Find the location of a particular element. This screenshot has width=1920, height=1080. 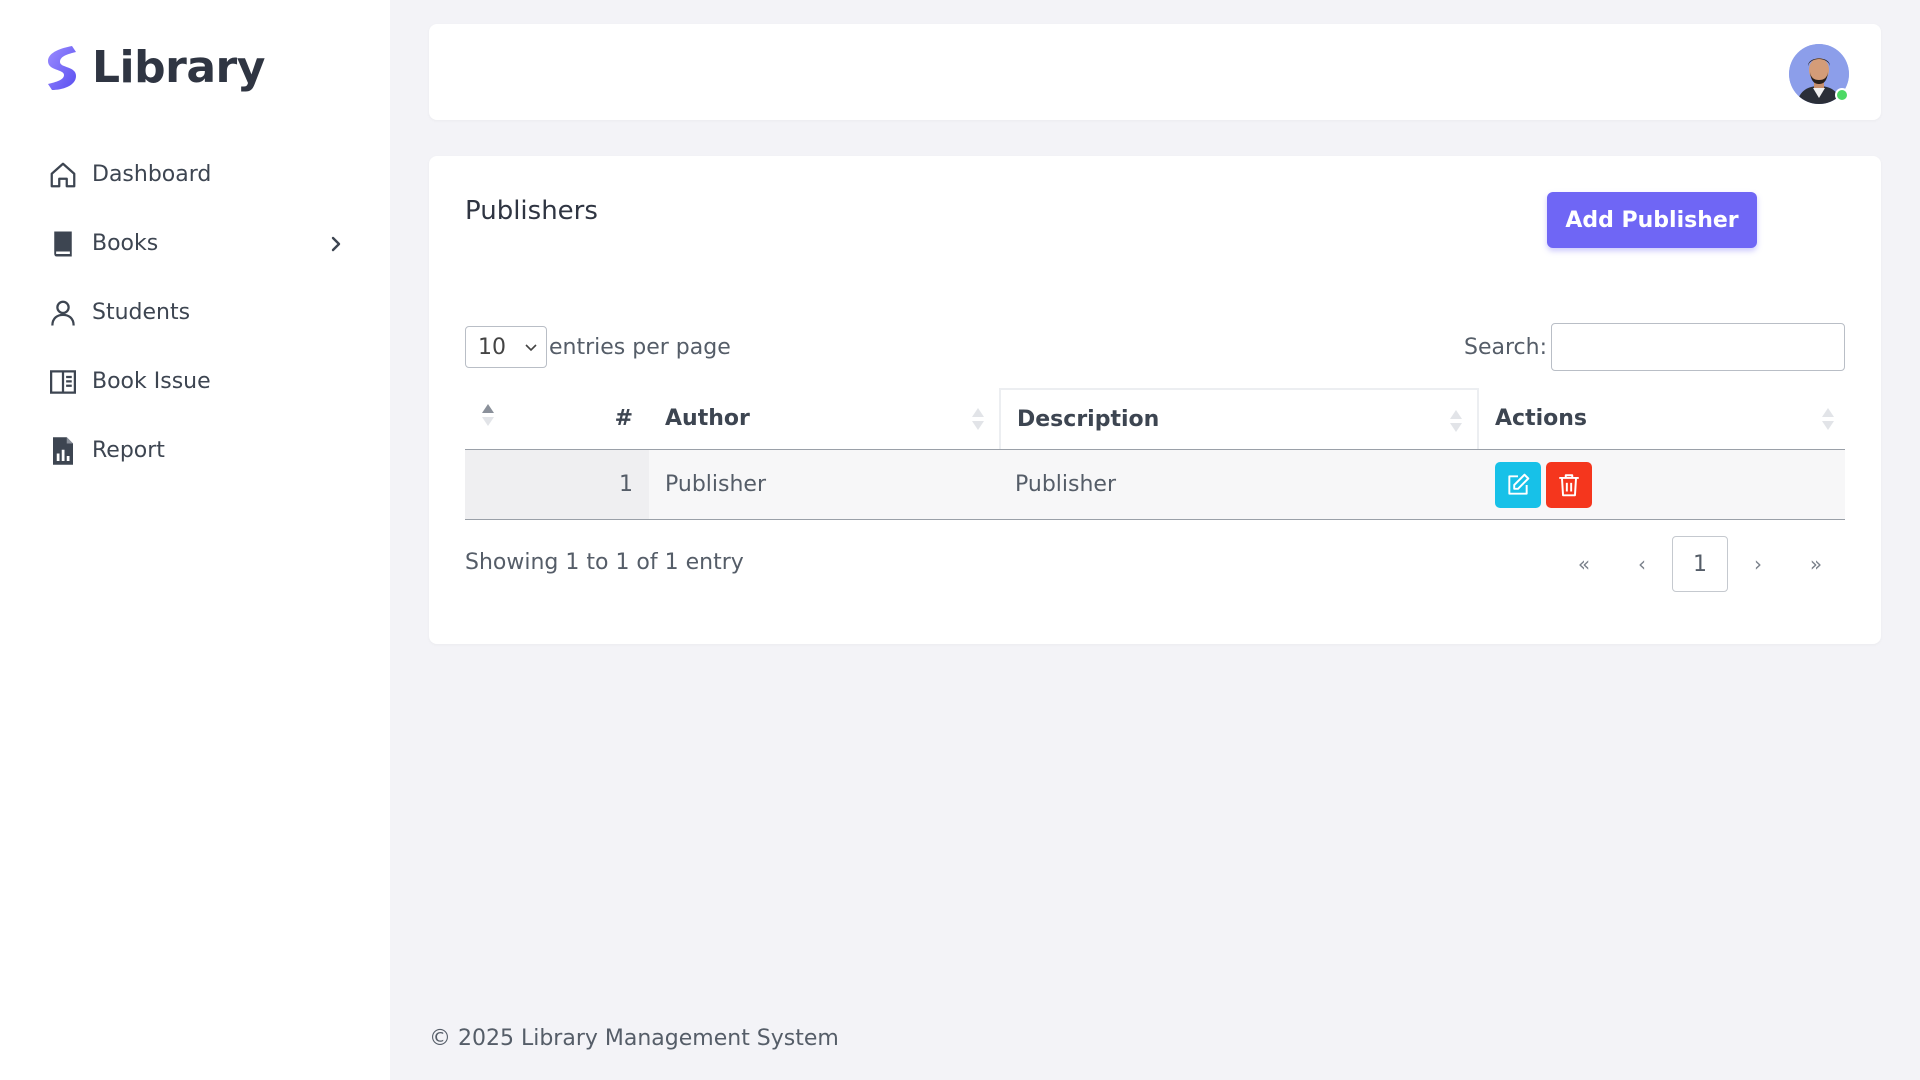

trash-icon is located at coordinates (1569, 484).